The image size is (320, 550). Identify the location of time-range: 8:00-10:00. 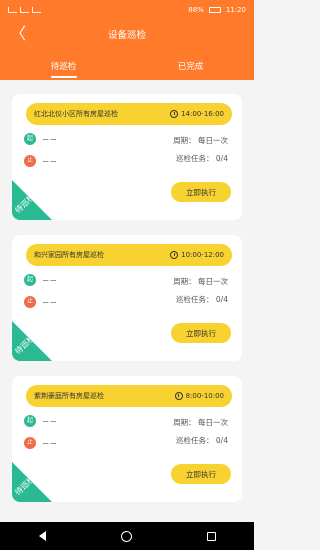
(204, 396).